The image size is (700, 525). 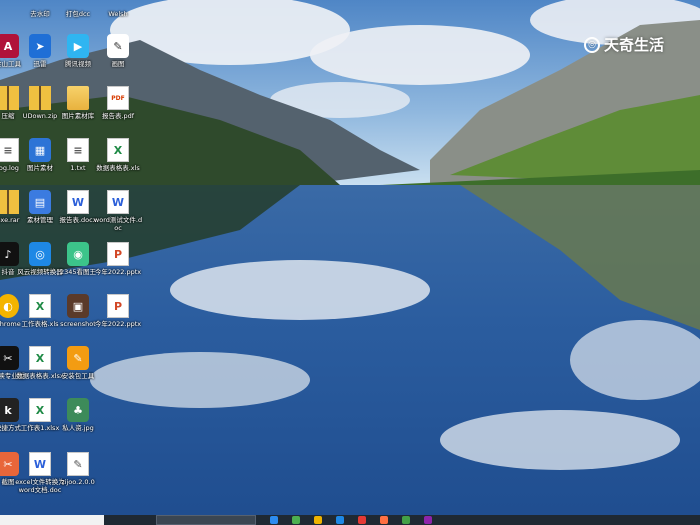 I want to click on watermark-logo-icon: ◎, so click(x=592, y=44).